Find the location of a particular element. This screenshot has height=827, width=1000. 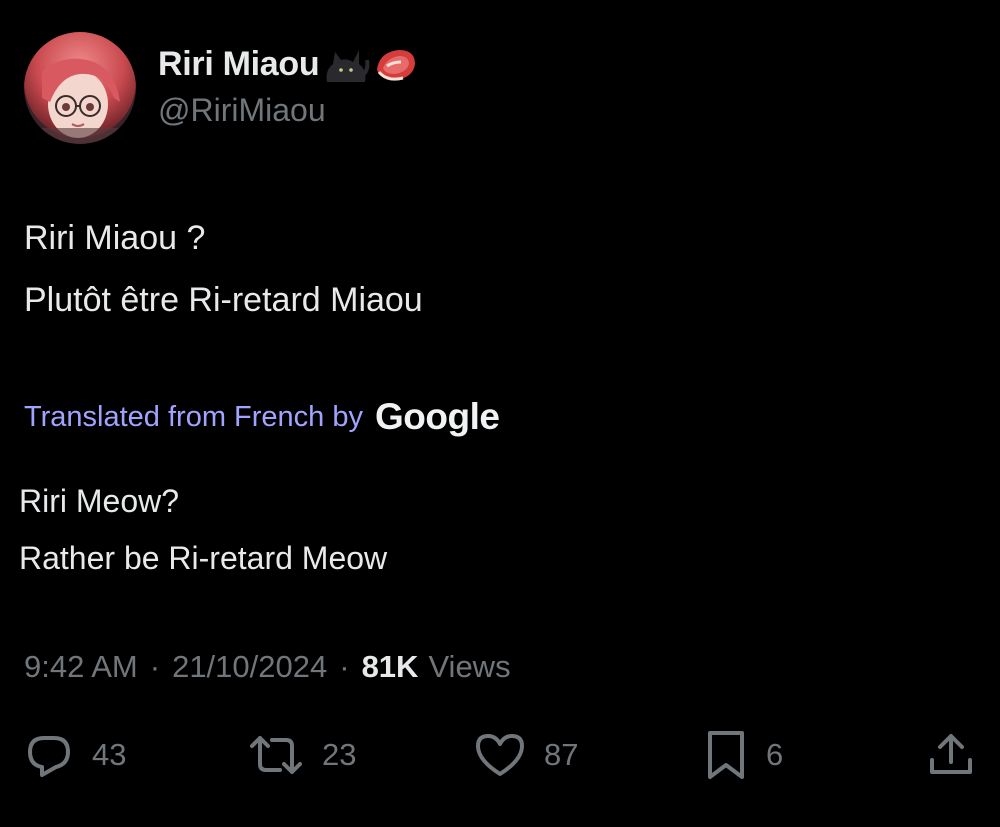

share-icon is located at coordinates (951, 754).